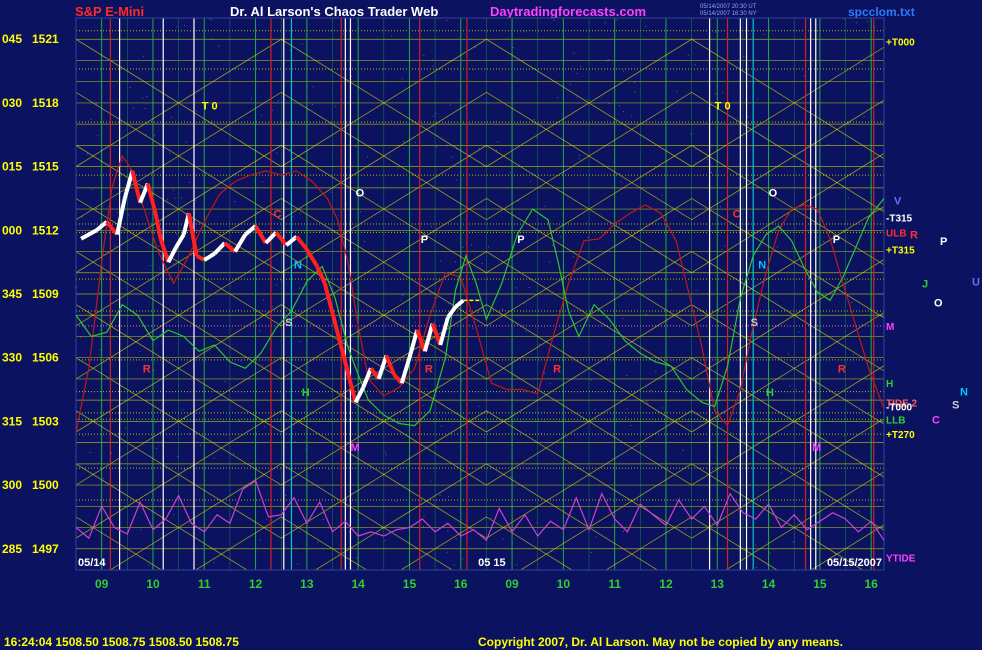 The image size is (982, 650). What do you see at coordinates (901, 558) in the screenshot?
I see `level-label: YTIDE` at bounding box center [901, 558].